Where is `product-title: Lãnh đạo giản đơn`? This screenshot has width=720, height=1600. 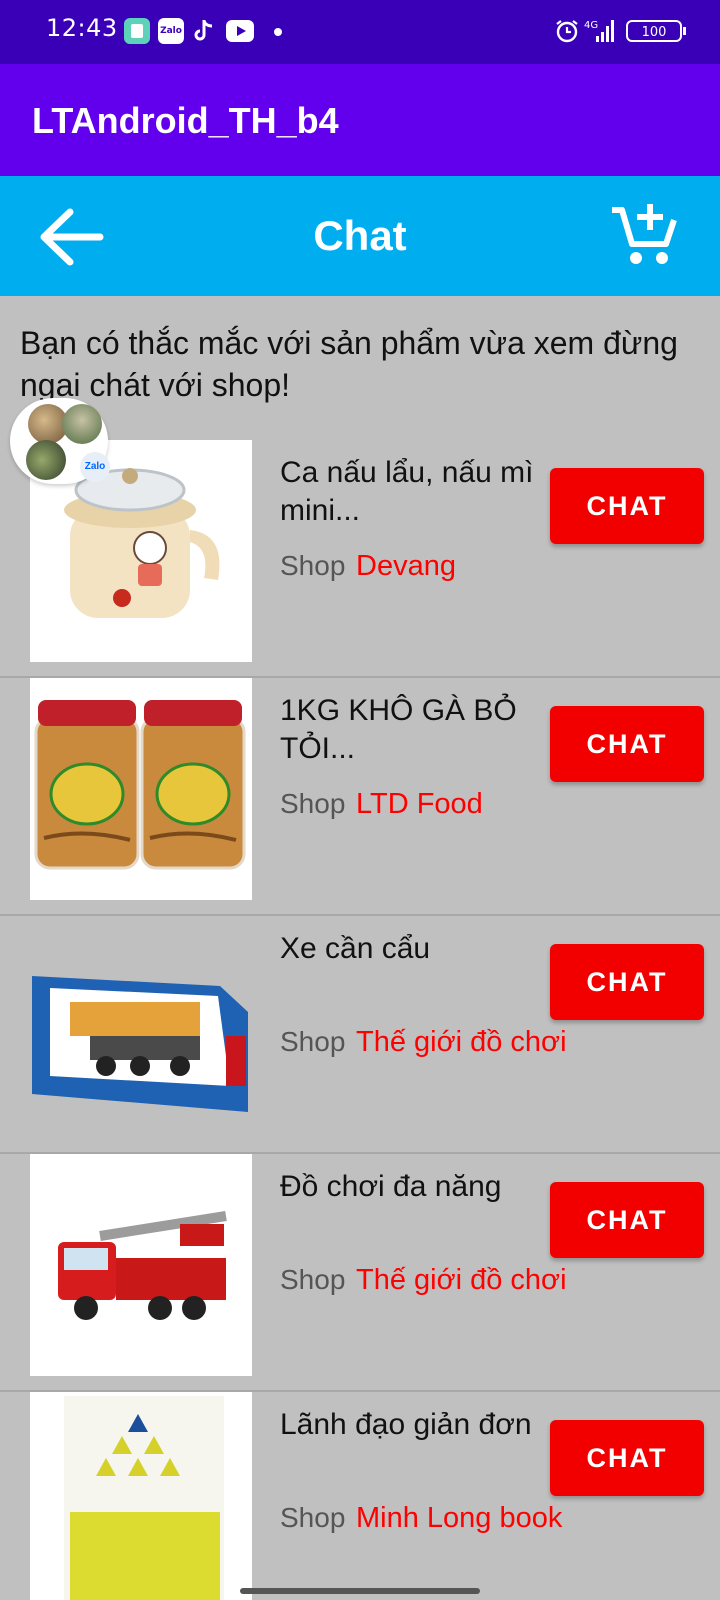 product-title: Lãnh đạo giản đơn is located at coordinates (415, 1425).